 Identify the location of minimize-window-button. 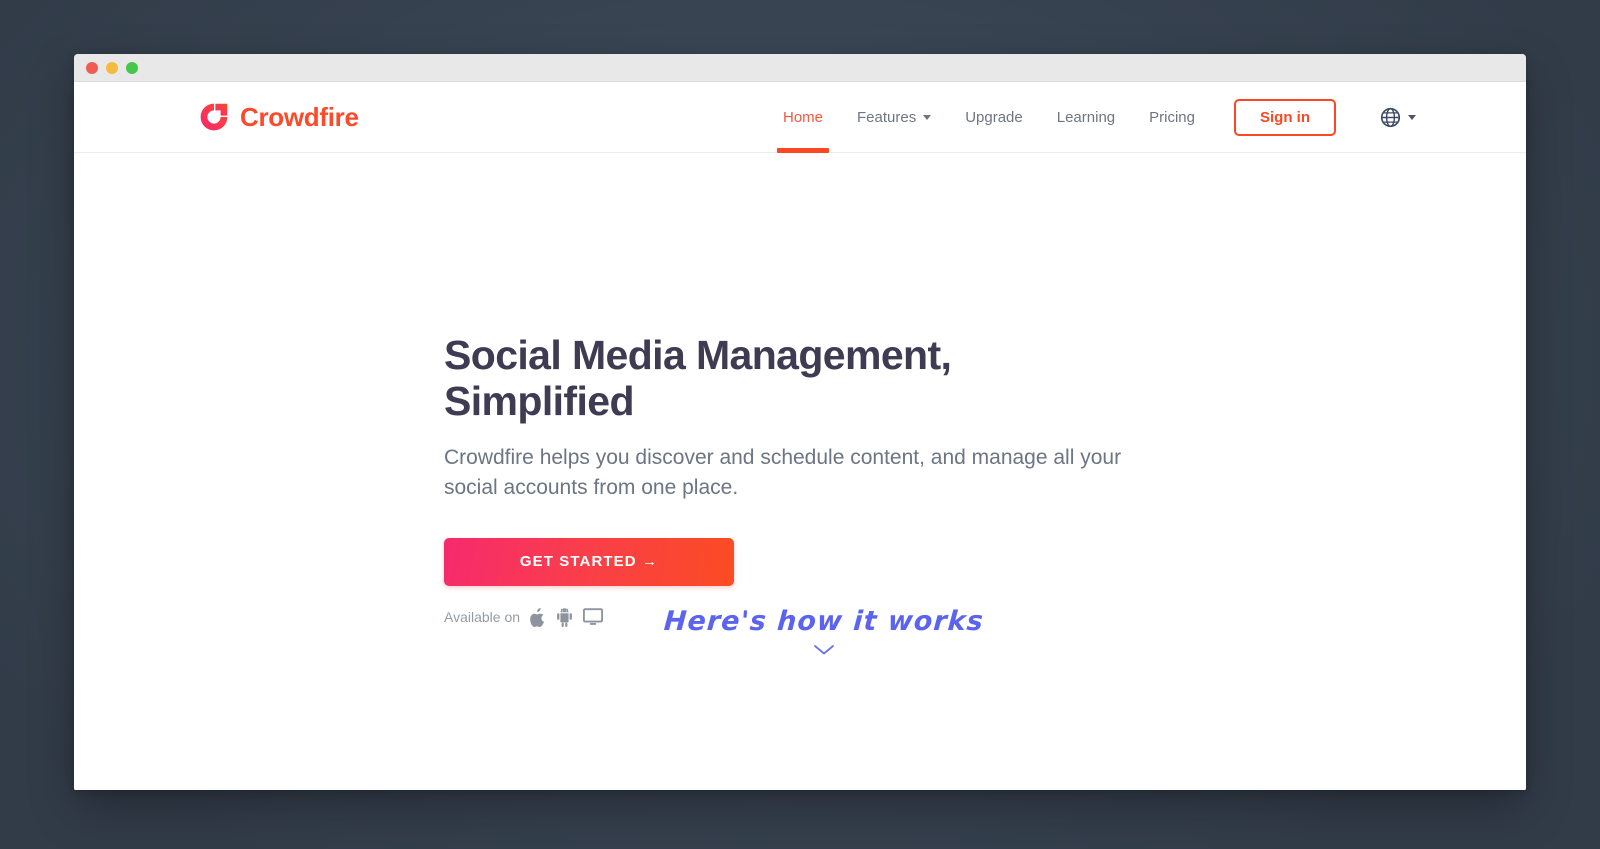
(112, 67).